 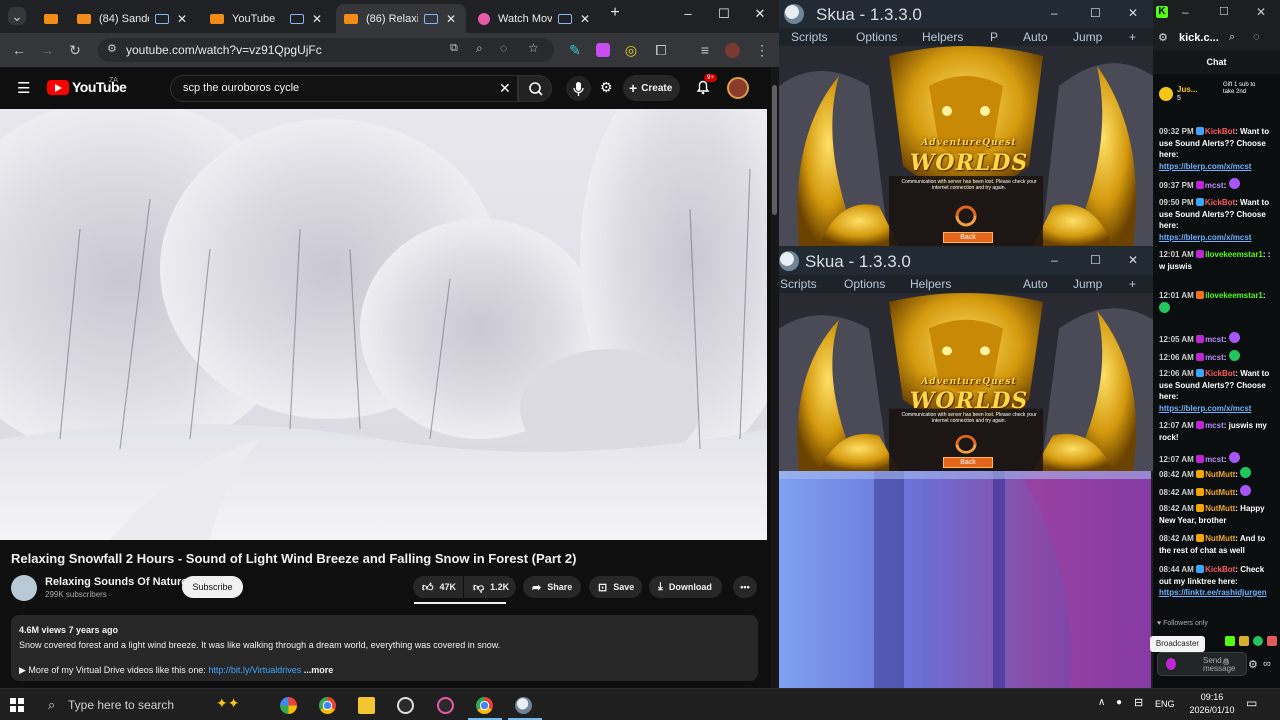 What do you see at coordinates (47, 50) in the screenshot?
I see `forward-button: →` at bounding box center [47, 50].